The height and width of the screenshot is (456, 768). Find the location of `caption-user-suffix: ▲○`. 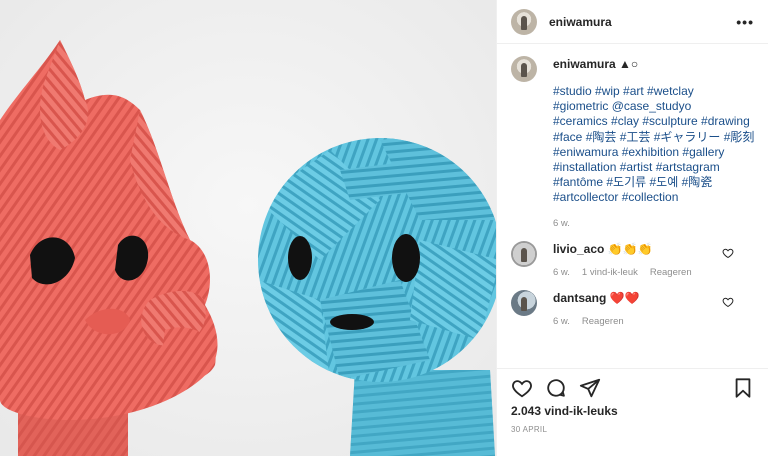

caption-user-suffix: ▲○ is located at coordinates (629, 64).